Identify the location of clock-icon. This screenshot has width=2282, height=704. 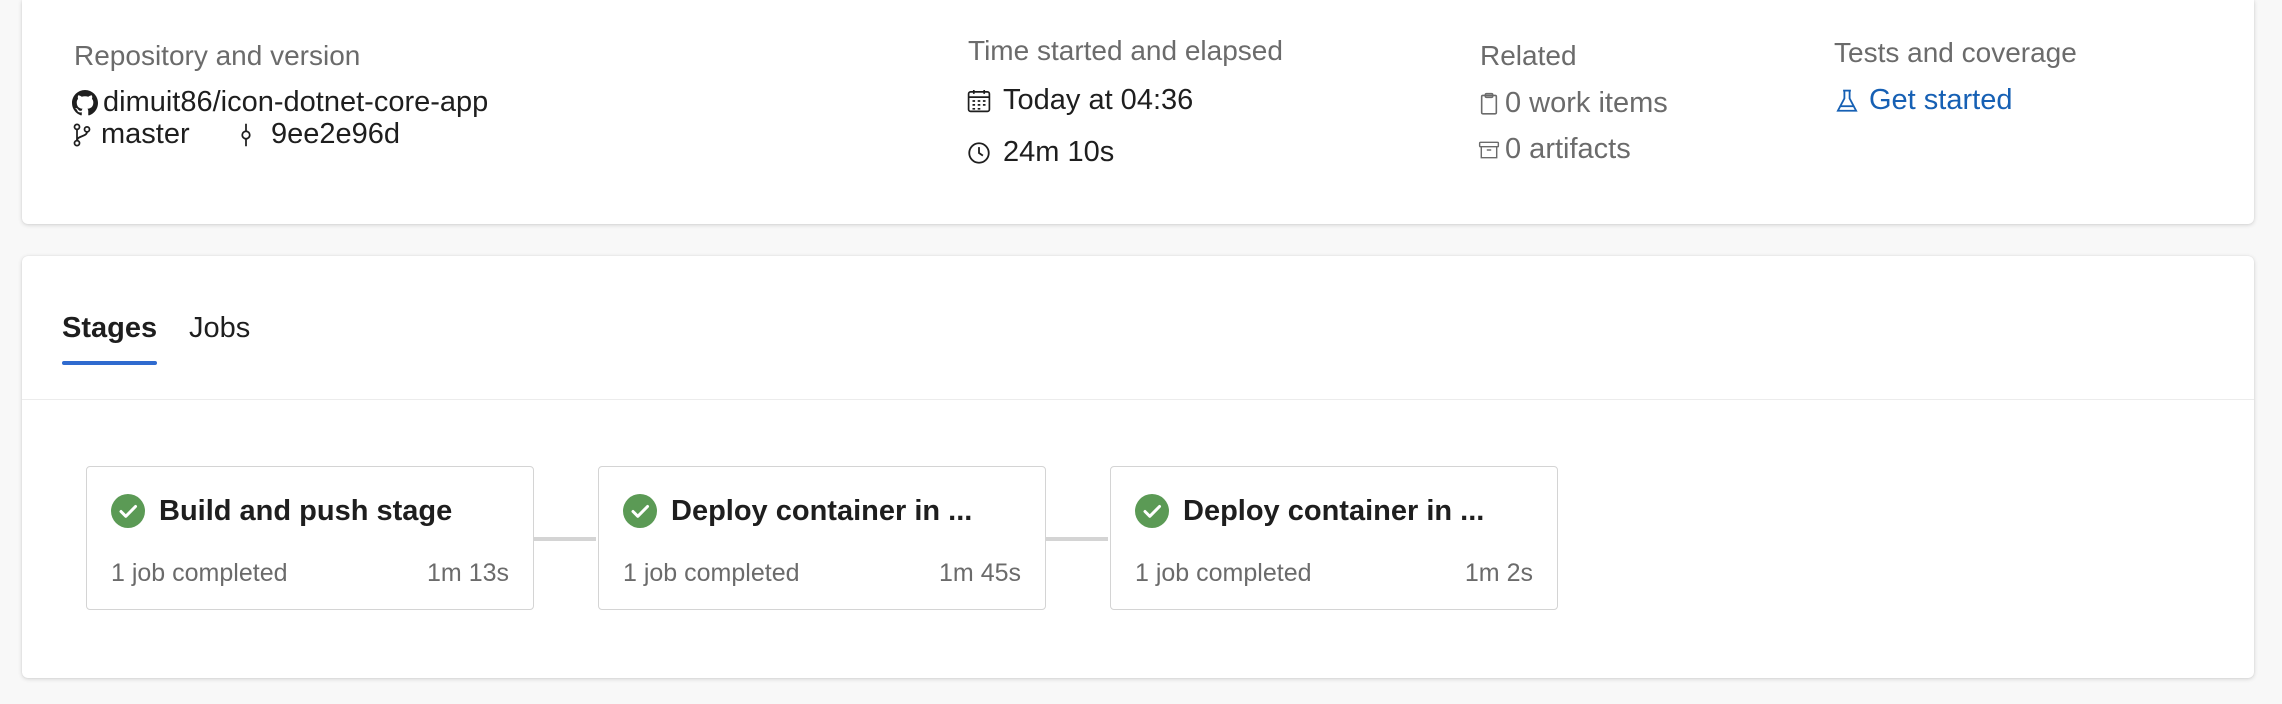
(979, 153).